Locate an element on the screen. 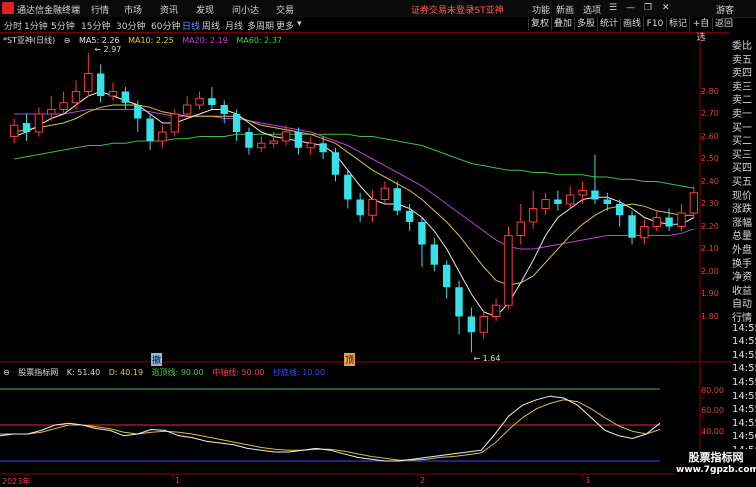  period-weekly: 周线 is located at coordinates (211, 25).